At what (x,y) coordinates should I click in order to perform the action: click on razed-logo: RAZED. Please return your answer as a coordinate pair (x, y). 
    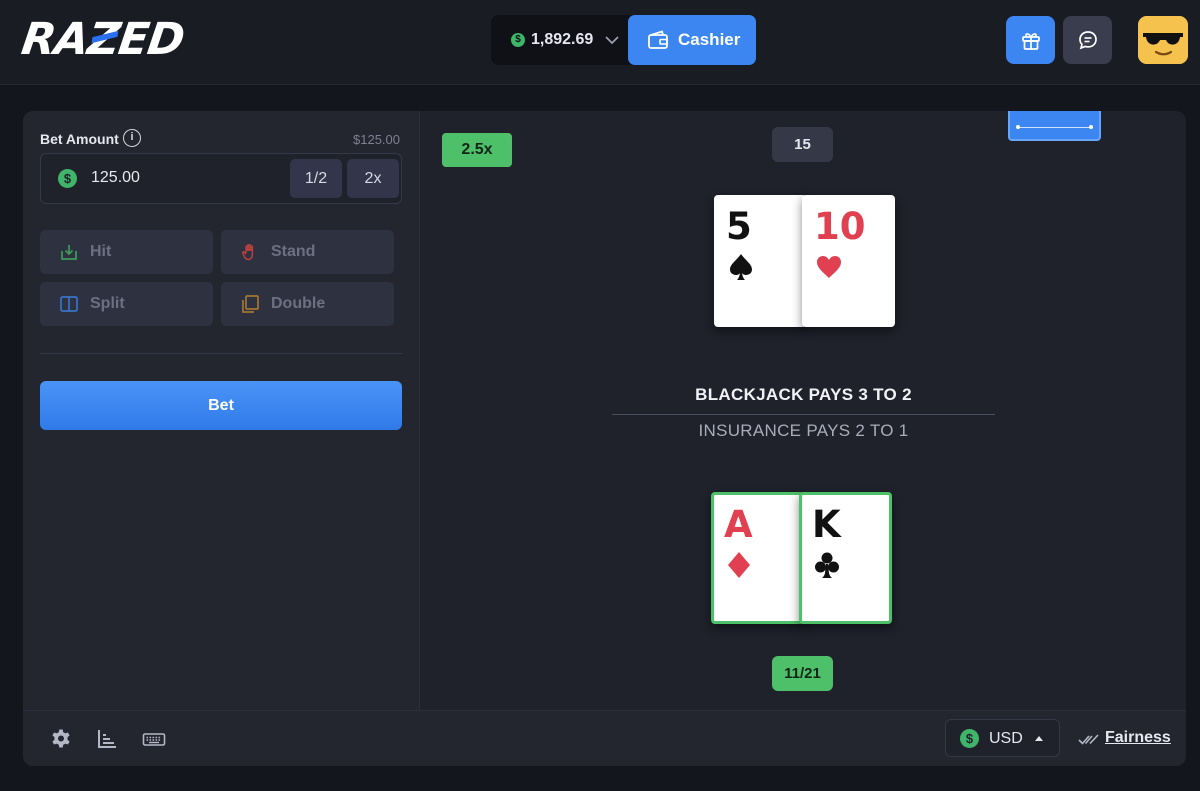
    Looking at the image, I should click on (102, 39).